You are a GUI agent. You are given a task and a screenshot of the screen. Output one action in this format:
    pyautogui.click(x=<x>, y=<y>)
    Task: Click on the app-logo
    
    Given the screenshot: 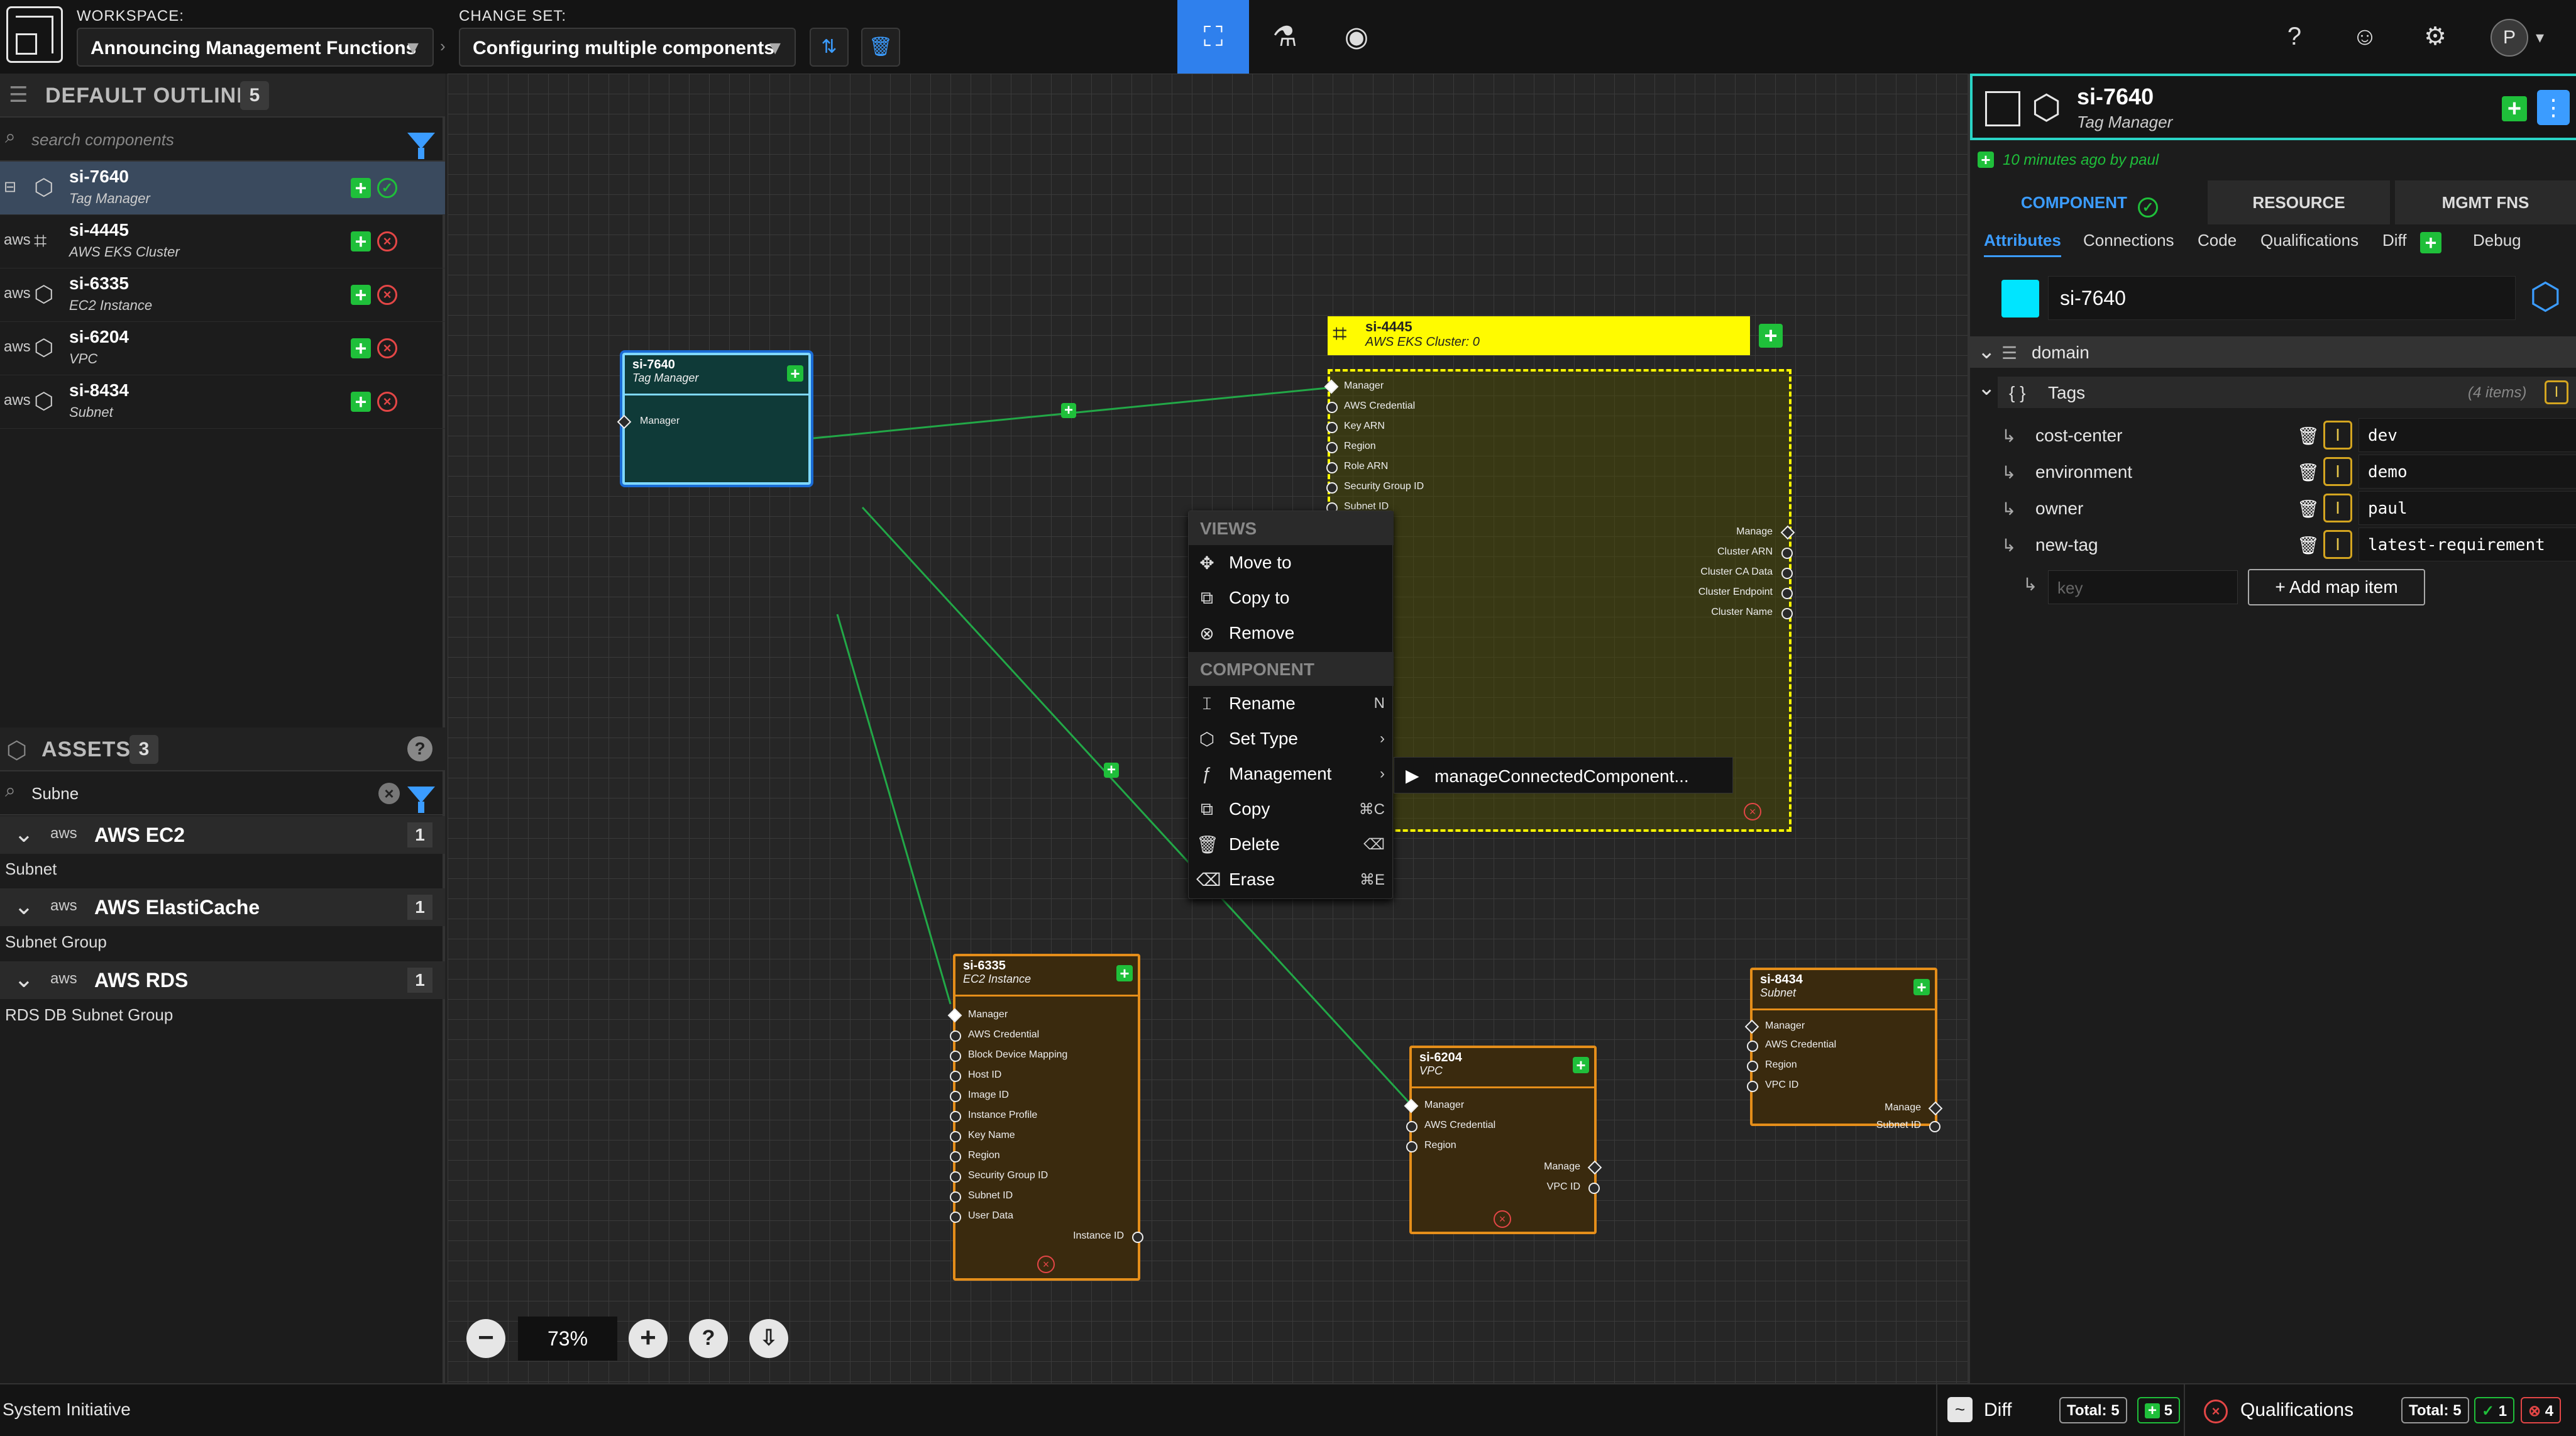 What is the action you would take?
    pyautogui.click(x=35, y=34)
    